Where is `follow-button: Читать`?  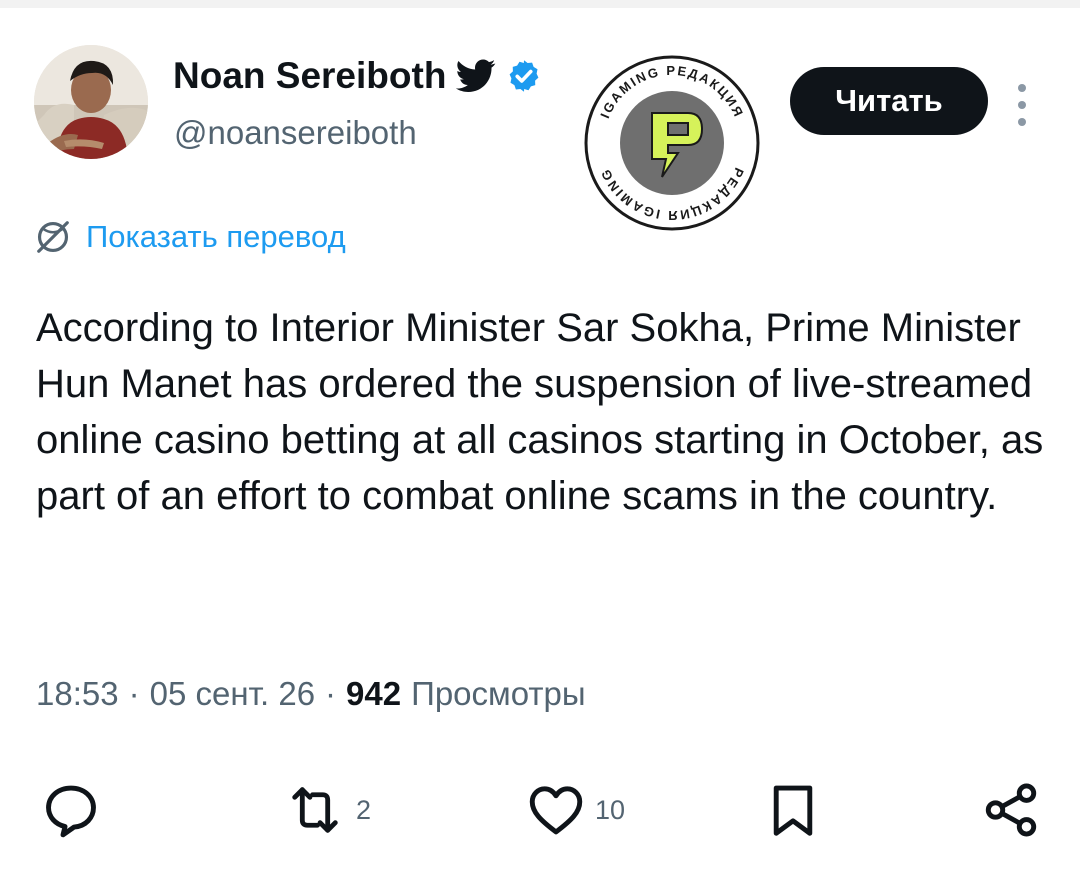
follow-button: Читать is located at coordinates (889, 101).